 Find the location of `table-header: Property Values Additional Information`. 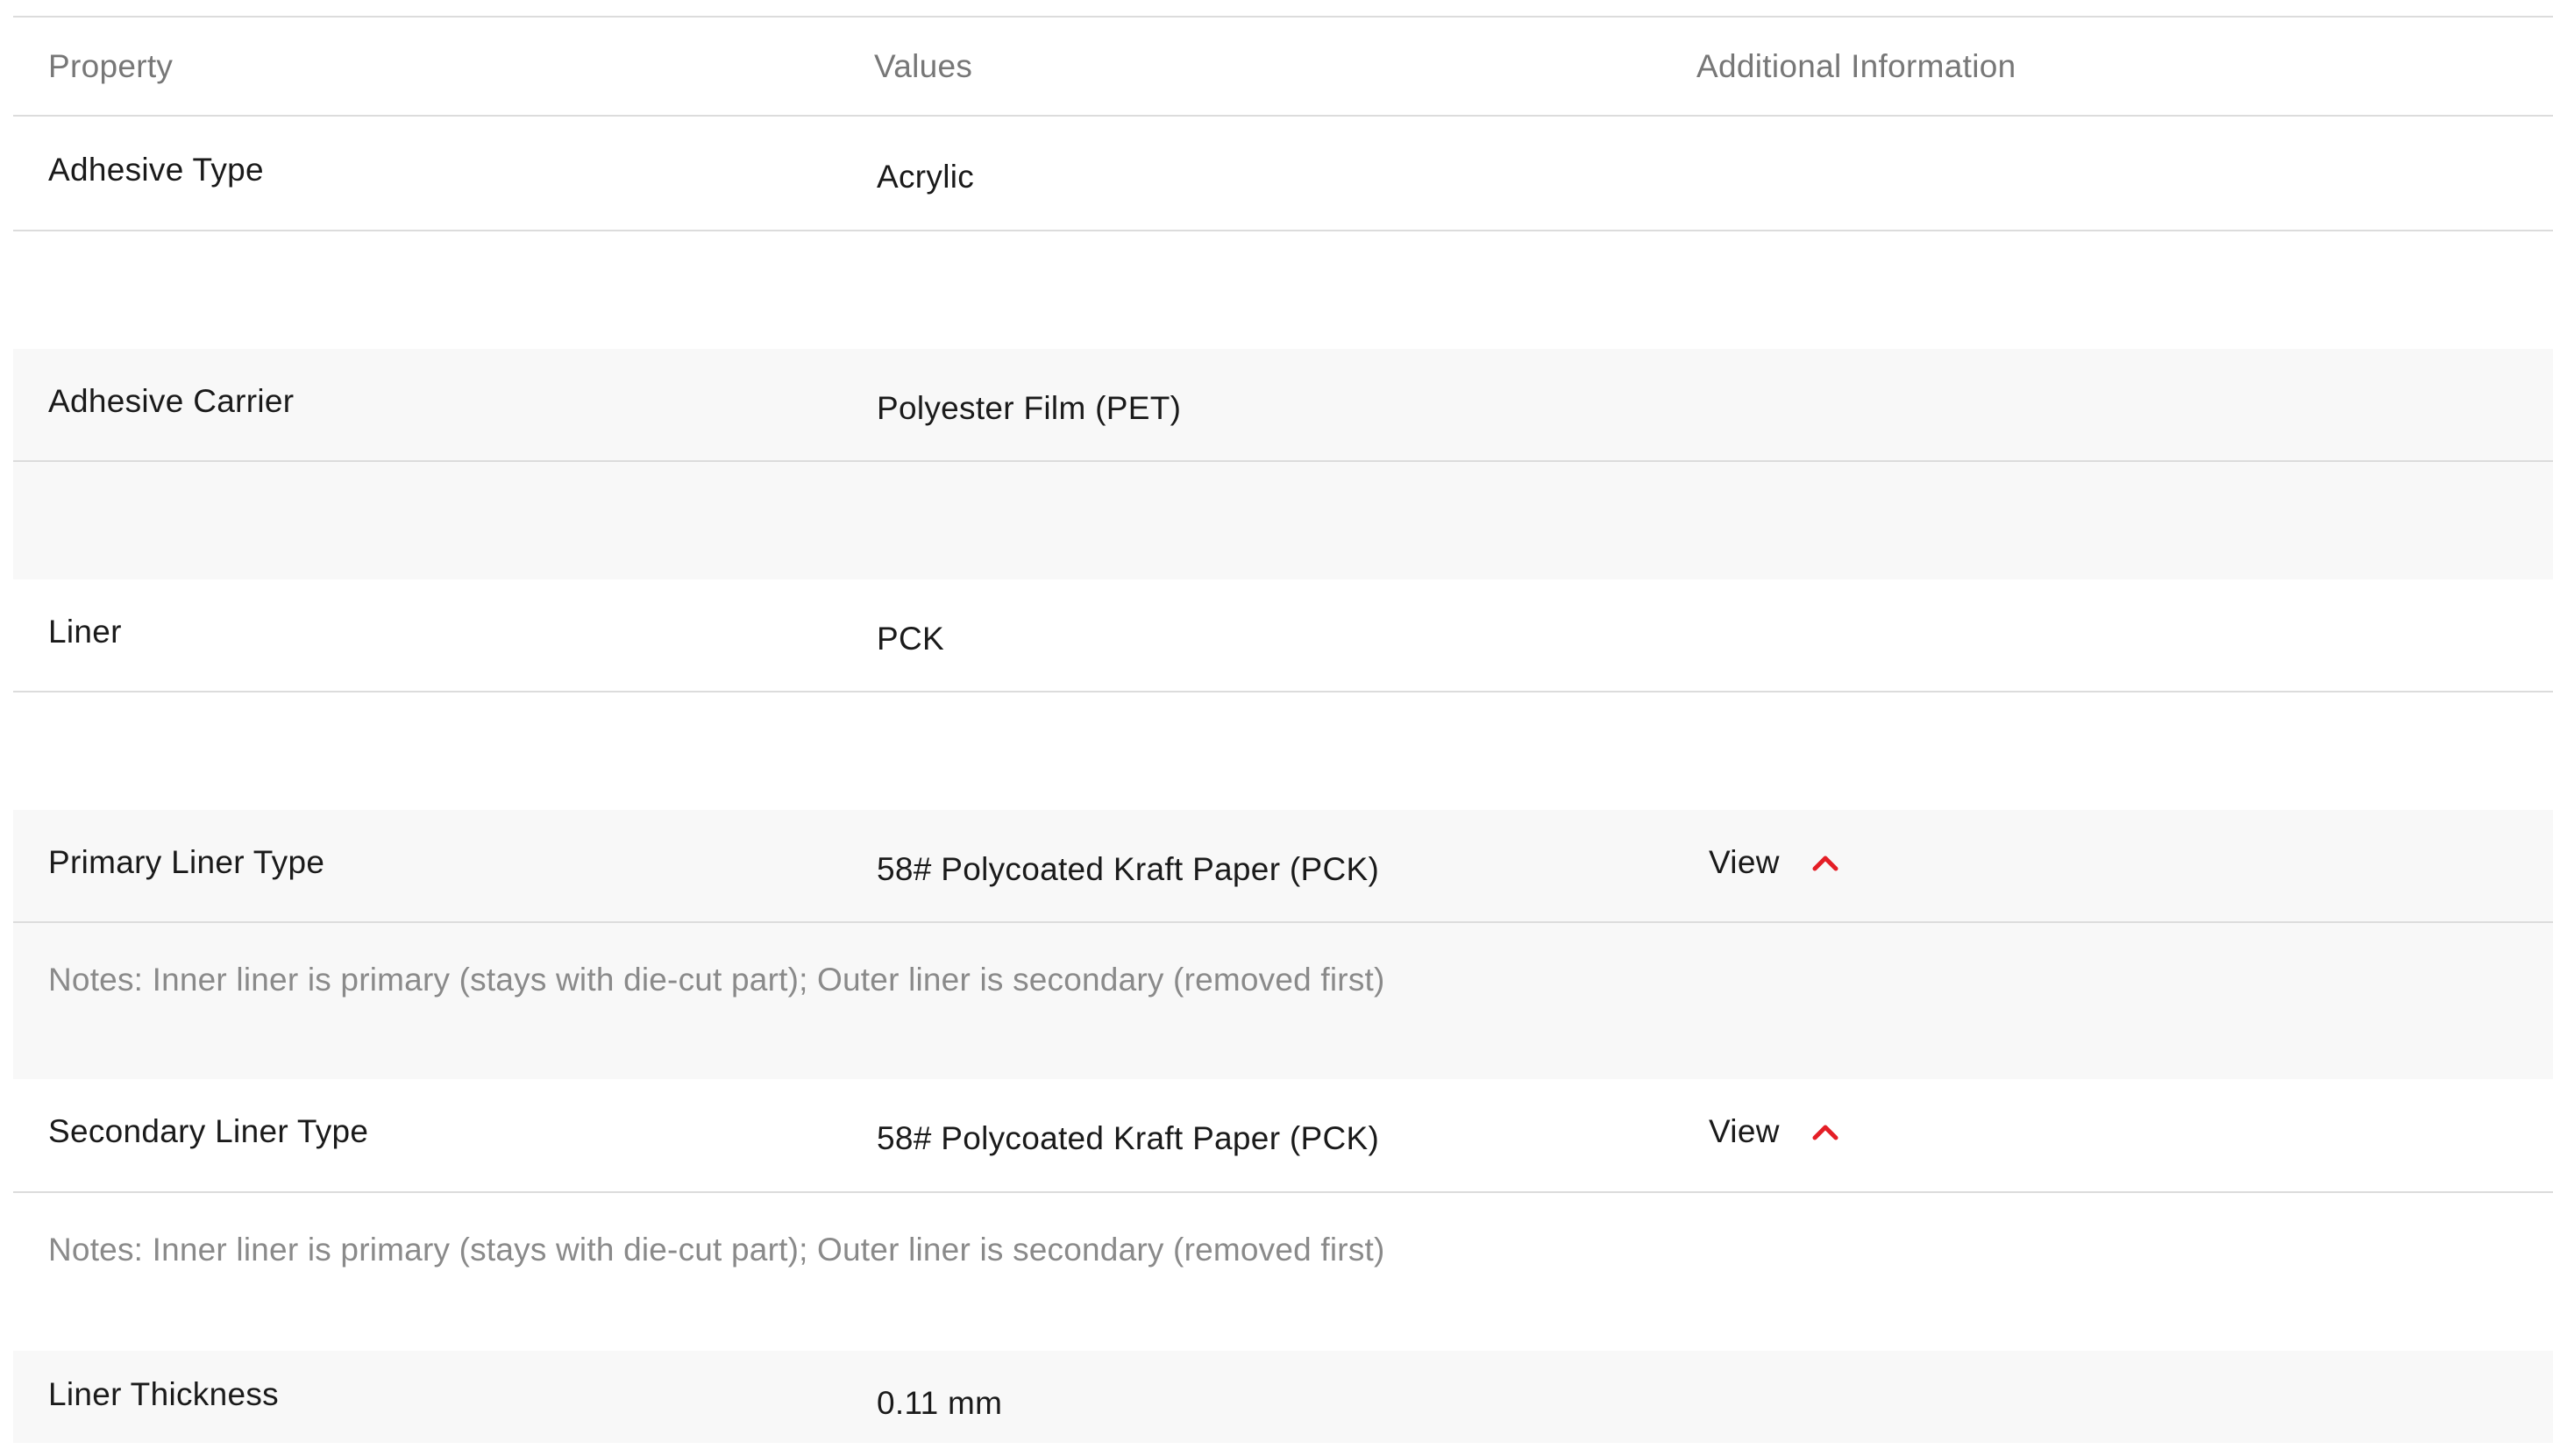

table-header: Property Values Additional Information is located at coordinates (1283, 66).